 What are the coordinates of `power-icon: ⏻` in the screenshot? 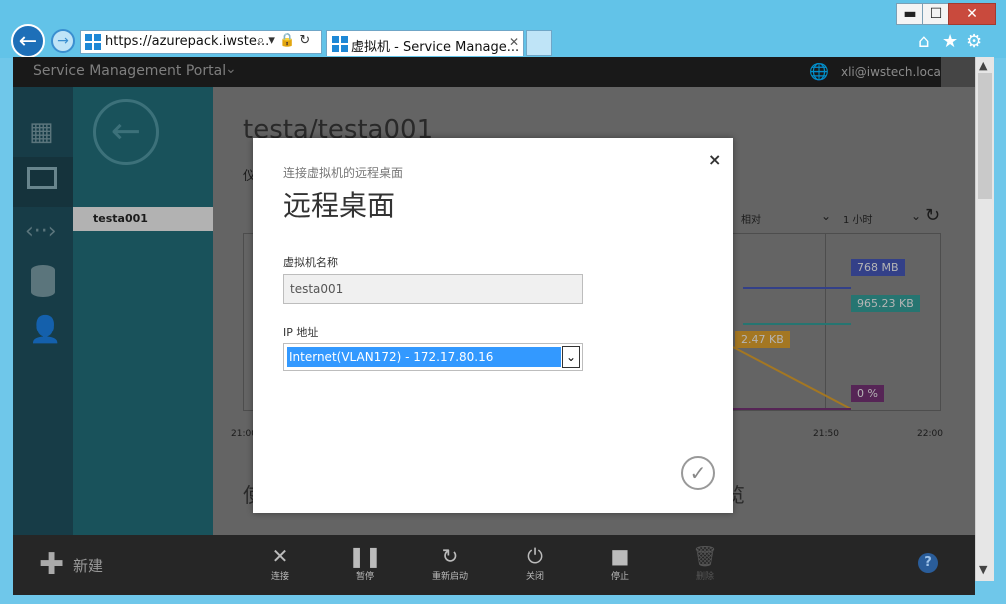 It's located at (535, 556).